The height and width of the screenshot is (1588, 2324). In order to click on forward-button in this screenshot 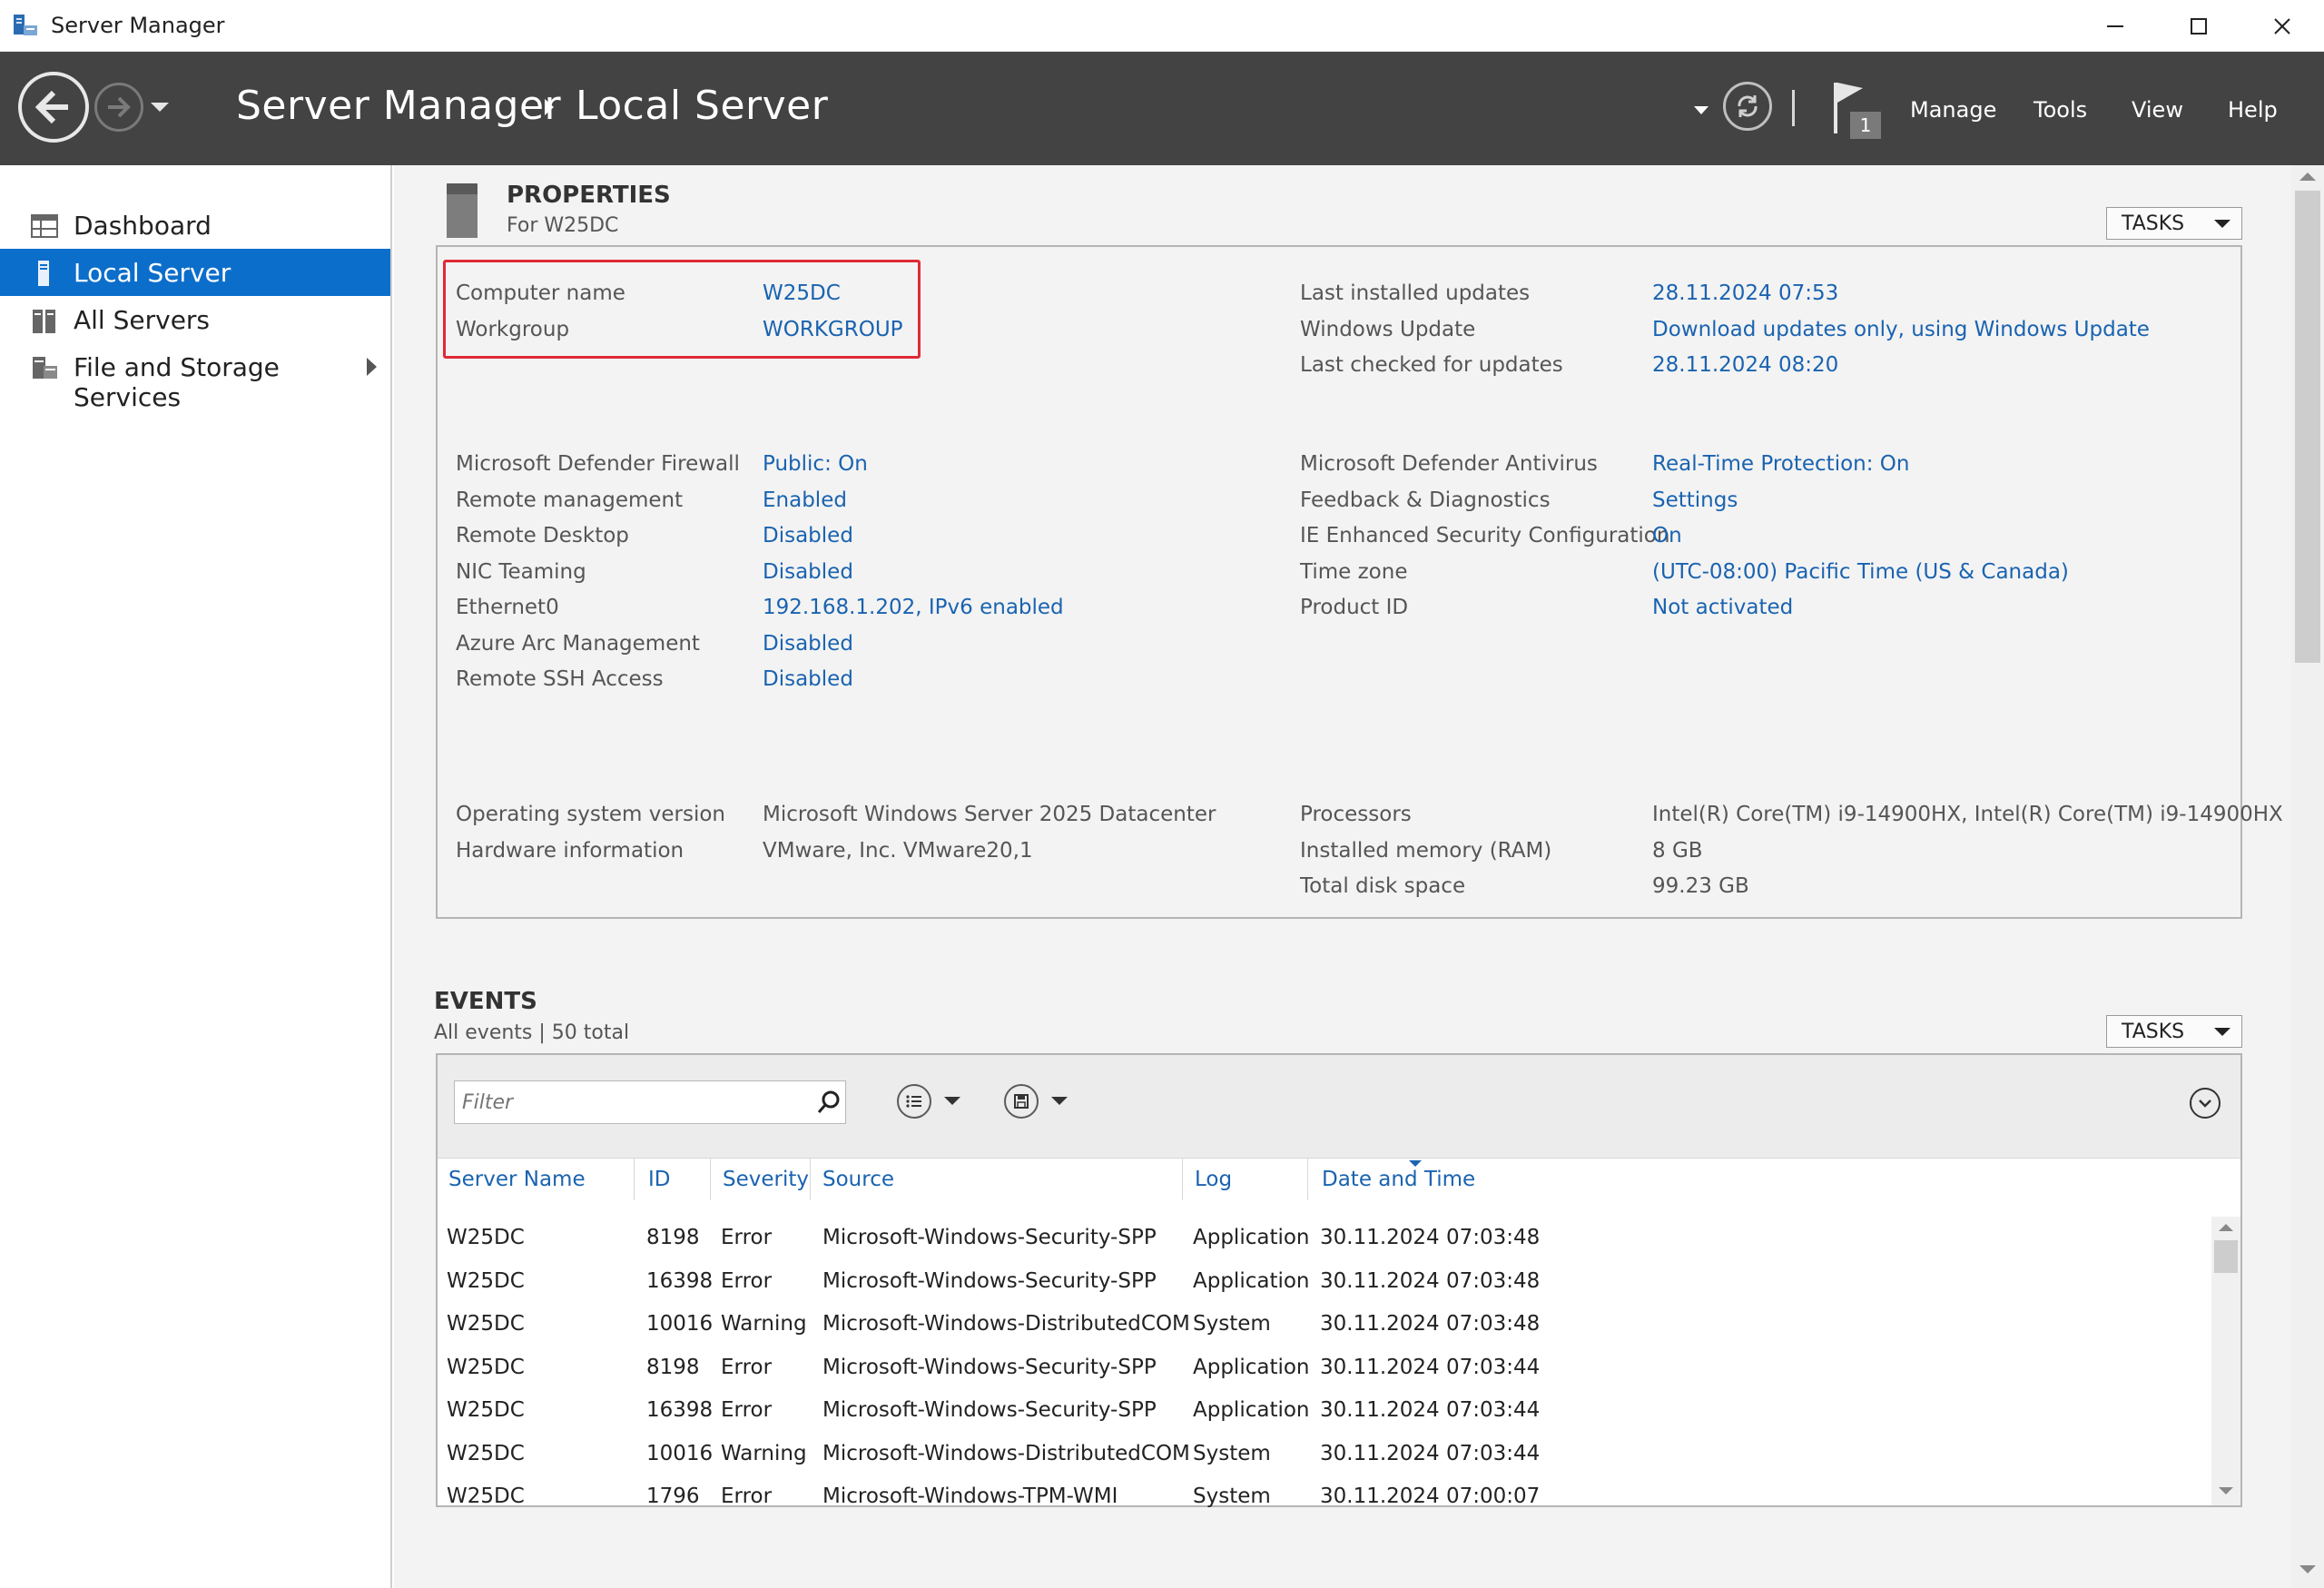, I will do `click(118, 107)`.